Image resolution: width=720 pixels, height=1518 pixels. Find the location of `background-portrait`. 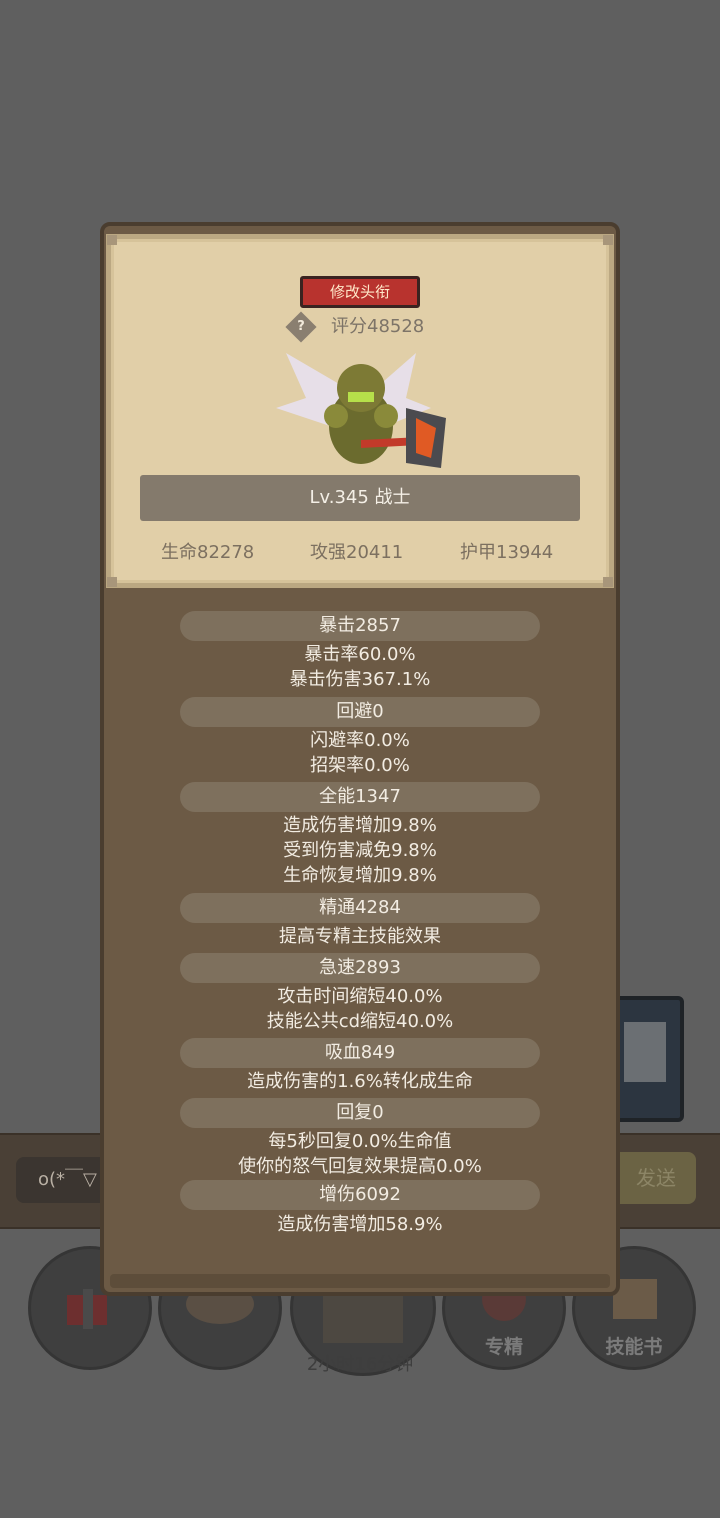

background-portrait is located at coordinates (648, 1059).